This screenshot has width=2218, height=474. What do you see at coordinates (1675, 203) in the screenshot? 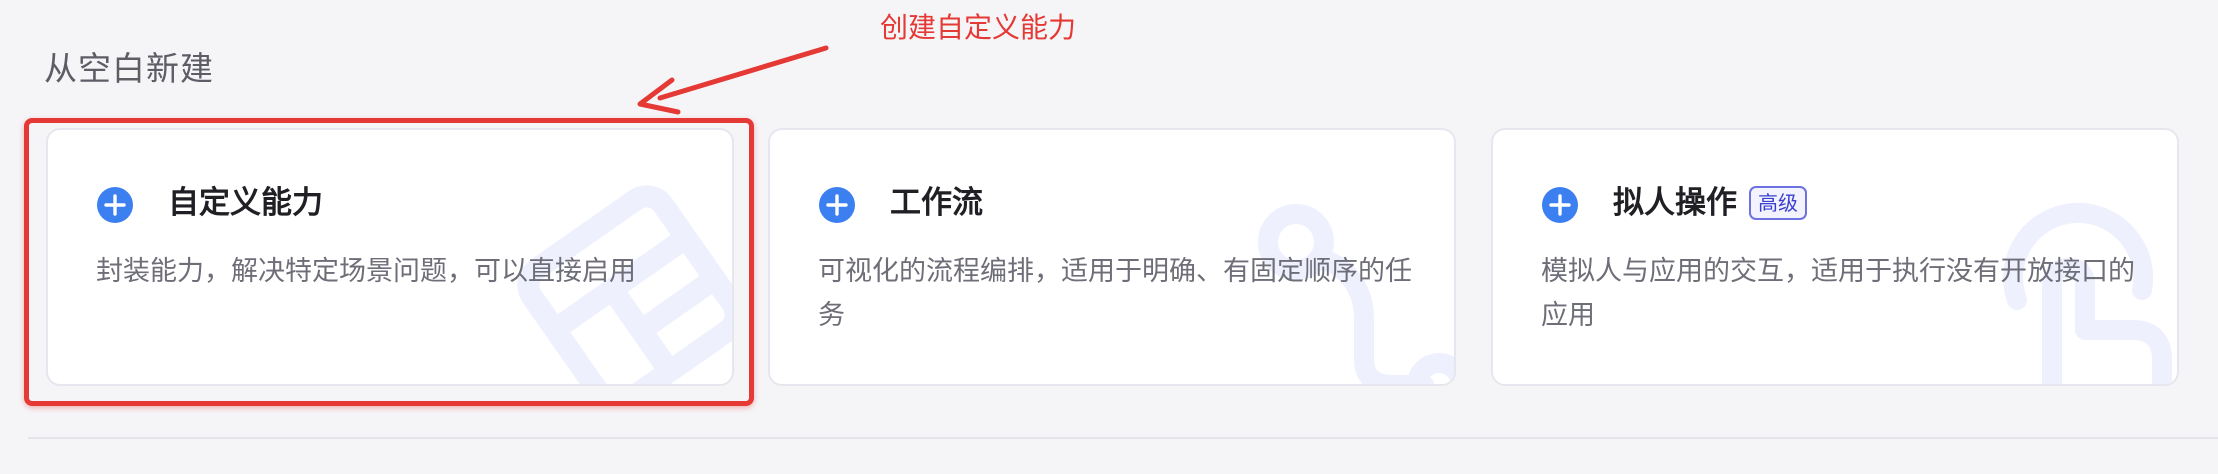
I see `card-title-text: 拟人操作` at bounding box center [1675, 203].